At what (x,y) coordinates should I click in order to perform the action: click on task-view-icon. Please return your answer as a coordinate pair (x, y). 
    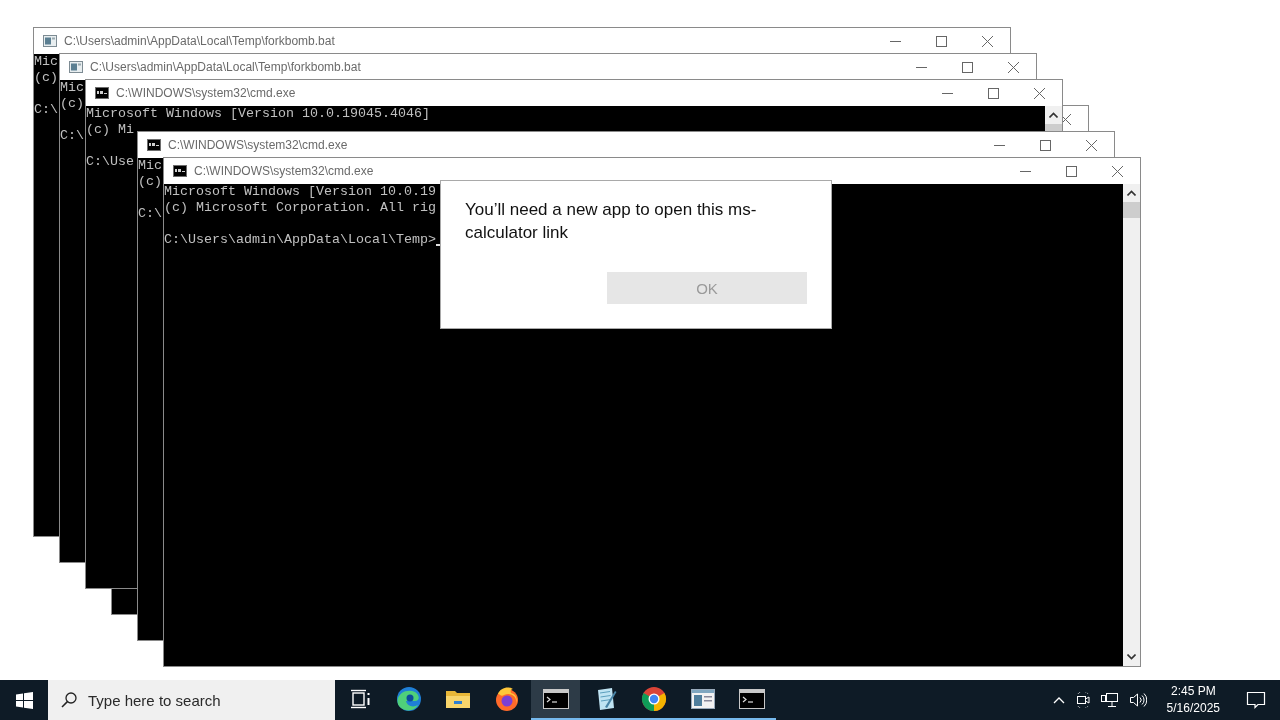
    Looking at the image, I should click on (359, 699).